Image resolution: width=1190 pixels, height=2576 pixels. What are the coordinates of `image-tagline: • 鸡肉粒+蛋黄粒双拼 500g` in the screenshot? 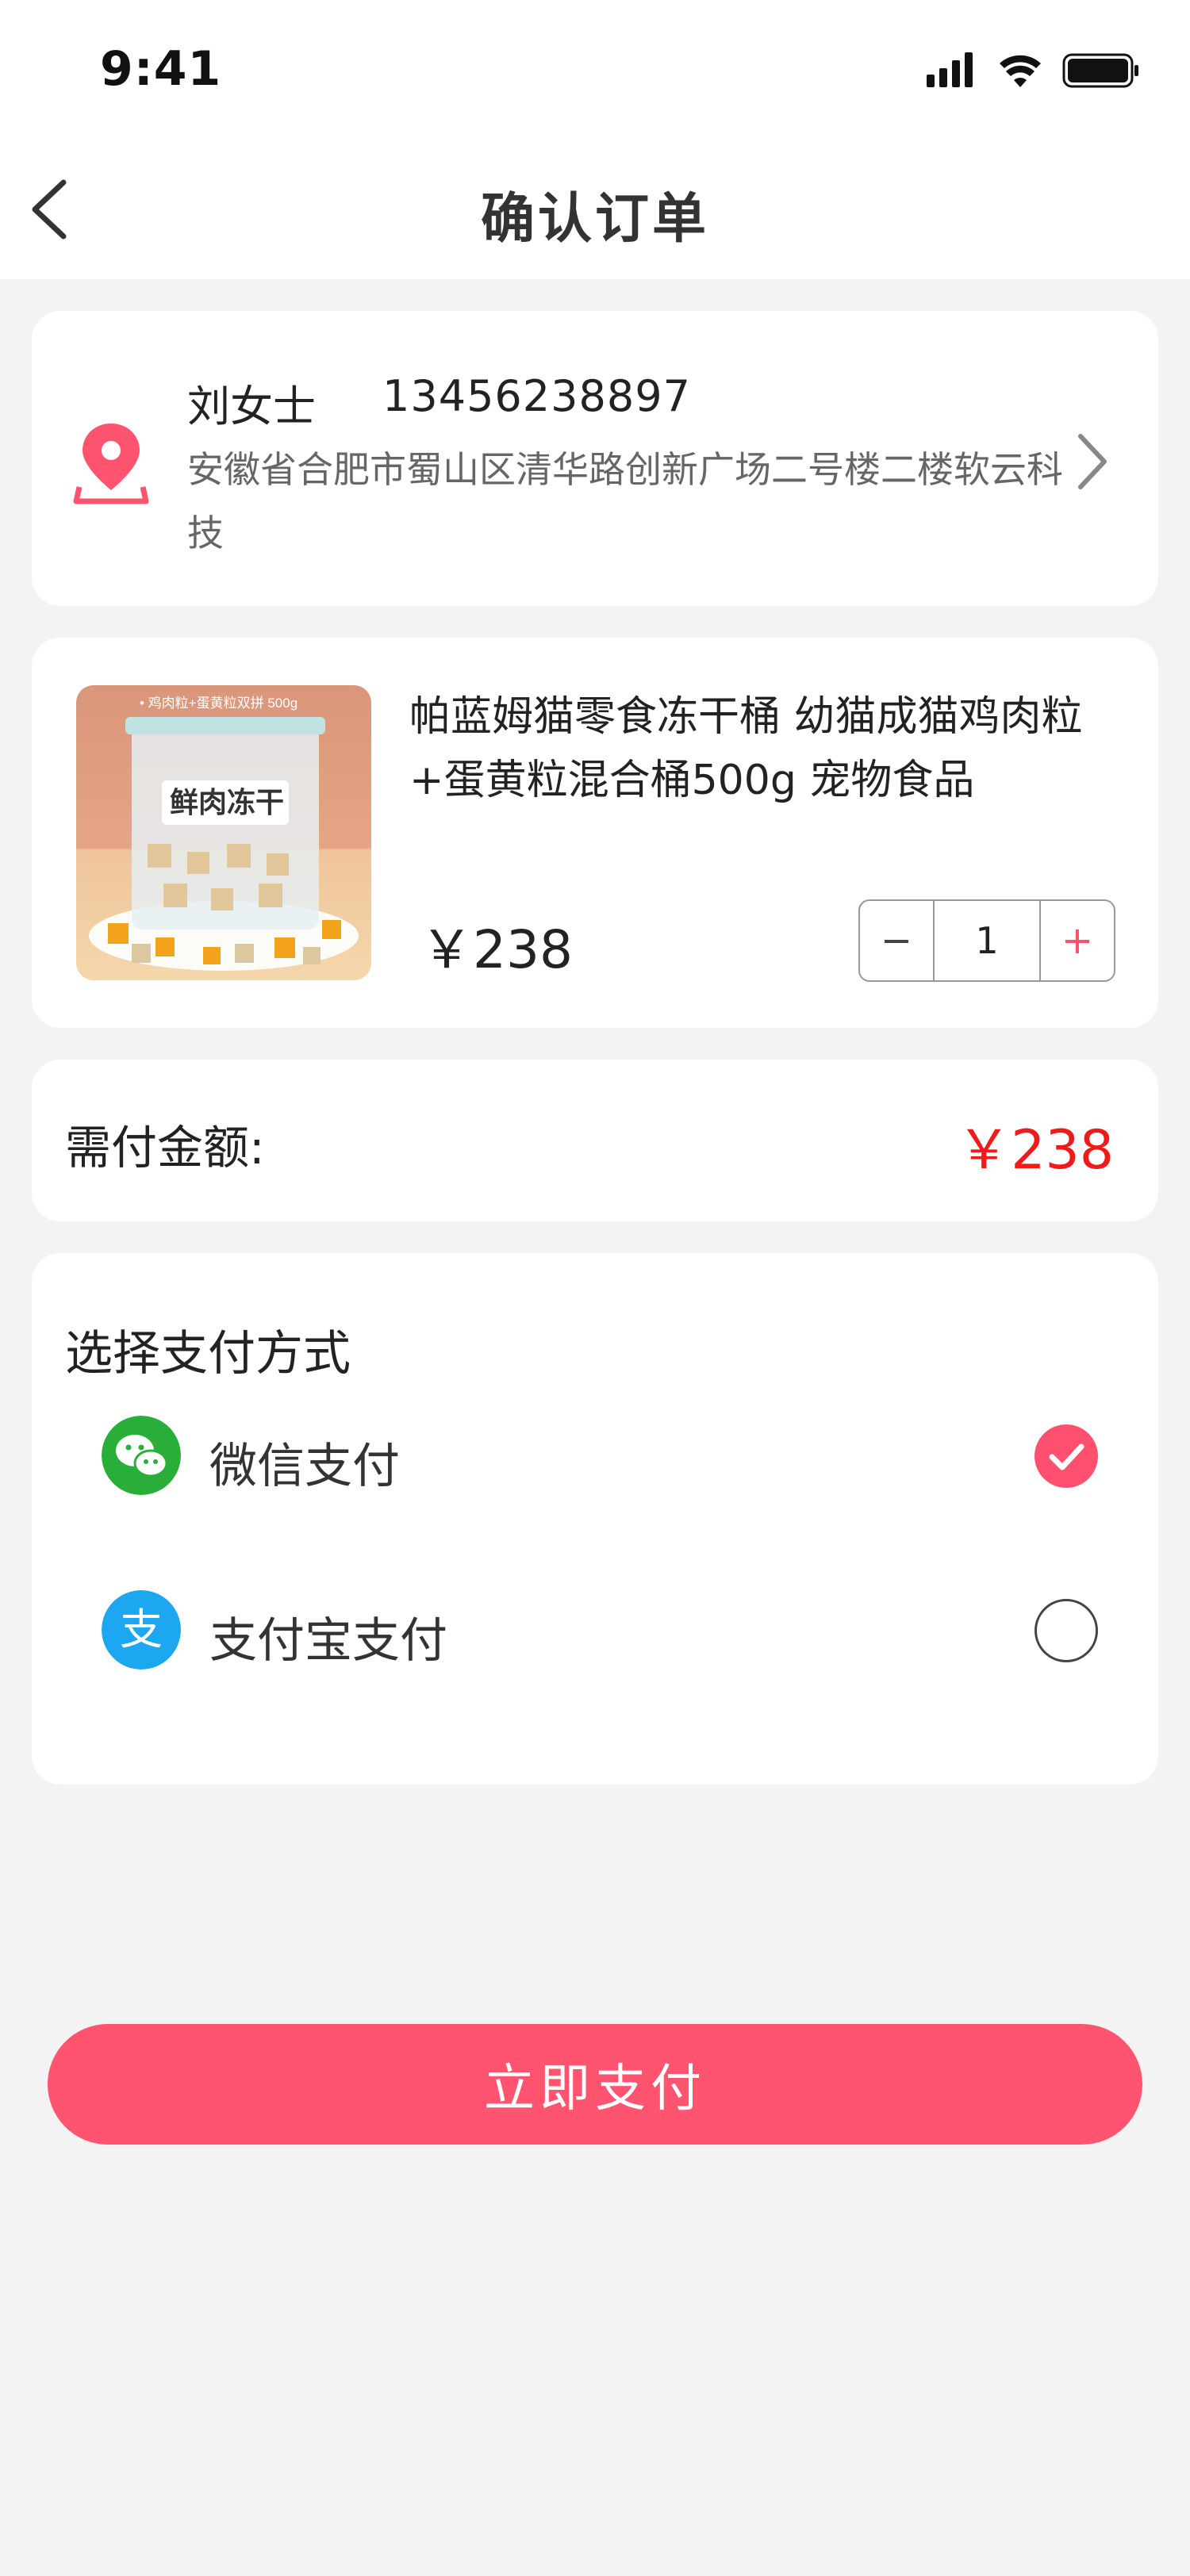 It's located at (219, 704).